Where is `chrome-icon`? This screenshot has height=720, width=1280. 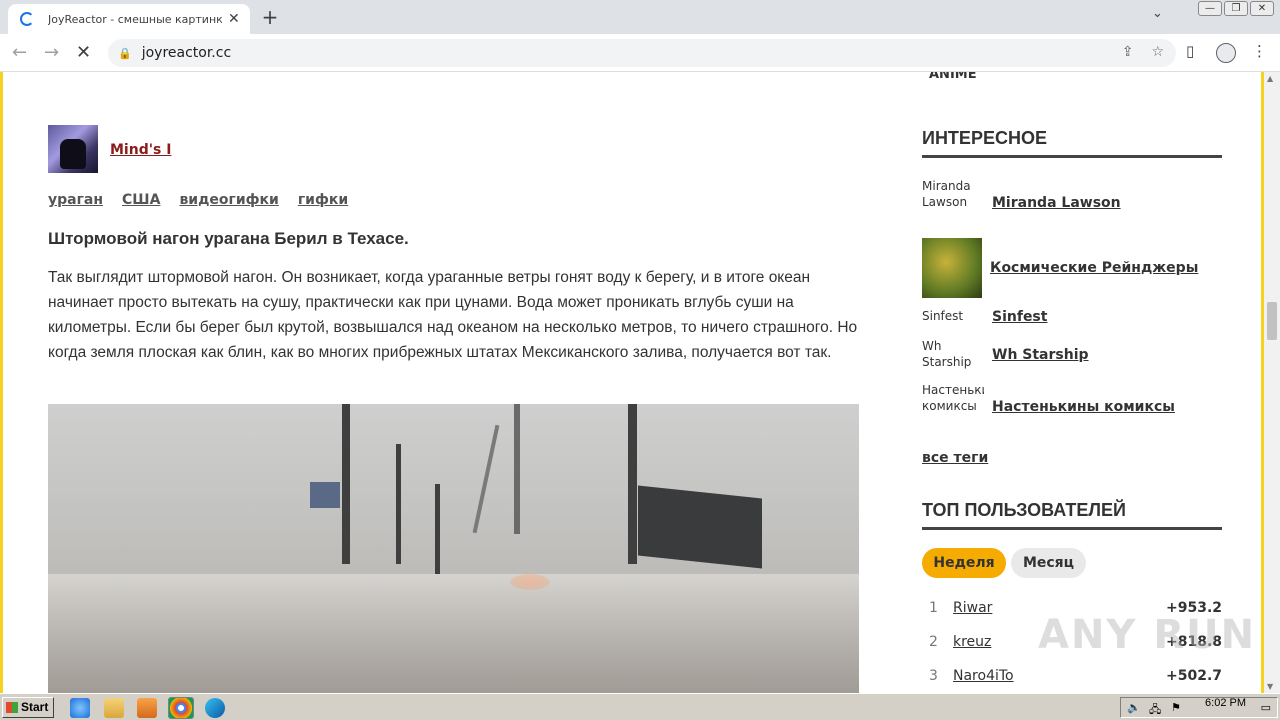 chrome-icon is located at coordinates (181, 708).